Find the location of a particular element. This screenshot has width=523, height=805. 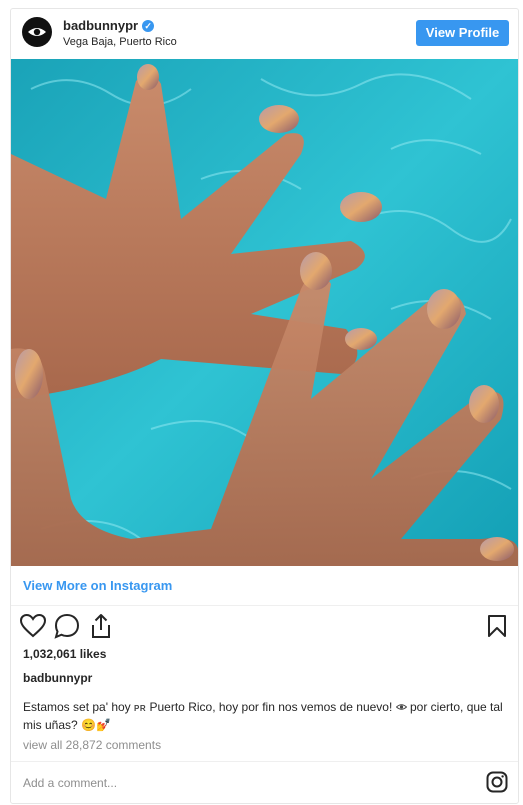

likes-count: 1,032,061 likes is located at coordinates (64, 654).